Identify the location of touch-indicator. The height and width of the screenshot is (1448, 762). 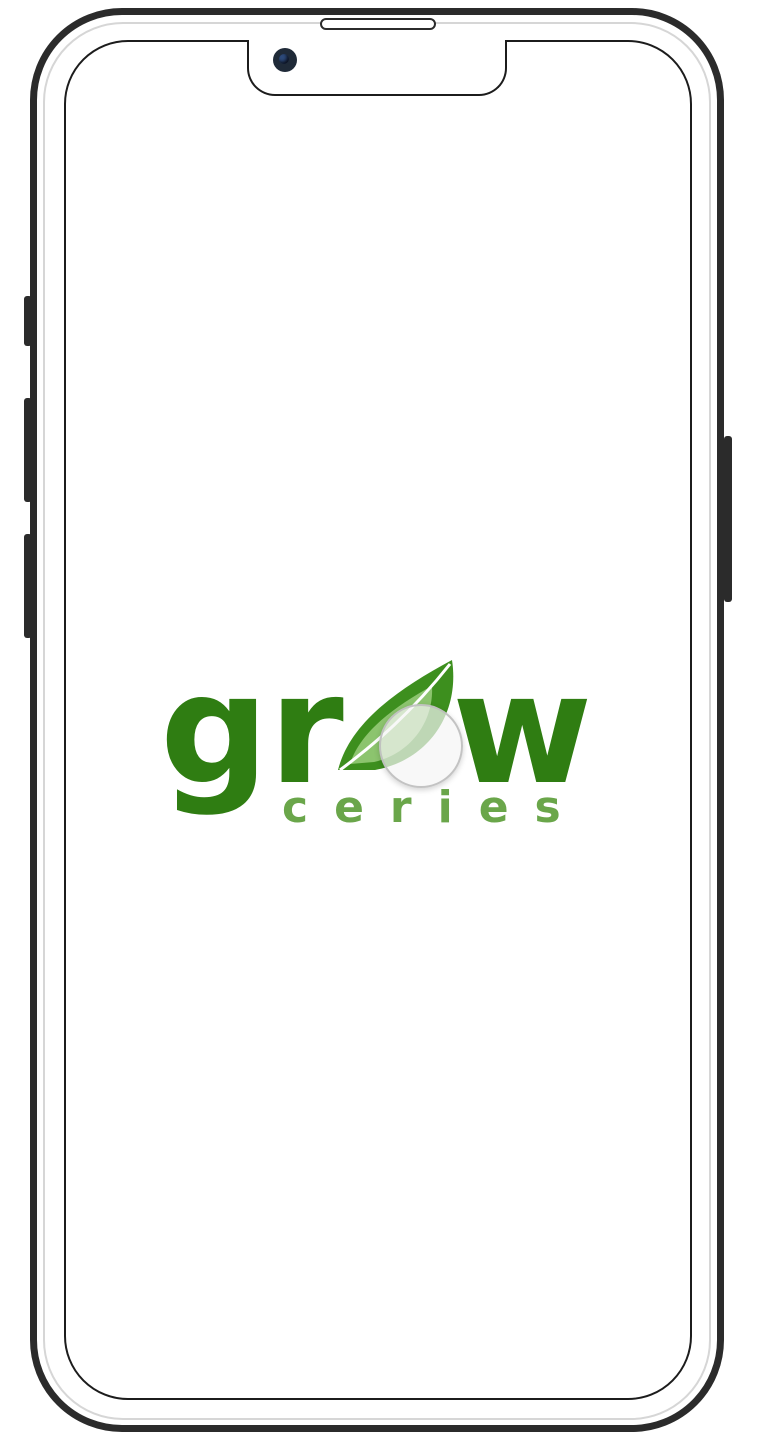
(421, 746).